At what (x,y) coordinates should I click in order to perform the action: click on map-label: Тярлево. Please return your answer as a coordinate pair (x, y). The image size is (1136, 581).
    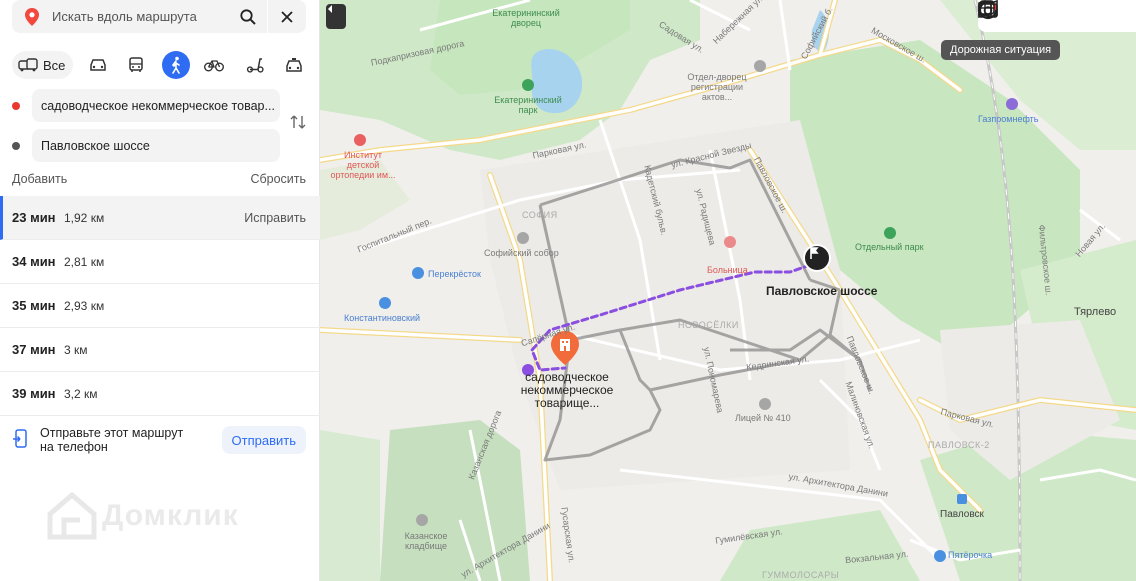
    Looking at the image, I should click on (1095, 312).